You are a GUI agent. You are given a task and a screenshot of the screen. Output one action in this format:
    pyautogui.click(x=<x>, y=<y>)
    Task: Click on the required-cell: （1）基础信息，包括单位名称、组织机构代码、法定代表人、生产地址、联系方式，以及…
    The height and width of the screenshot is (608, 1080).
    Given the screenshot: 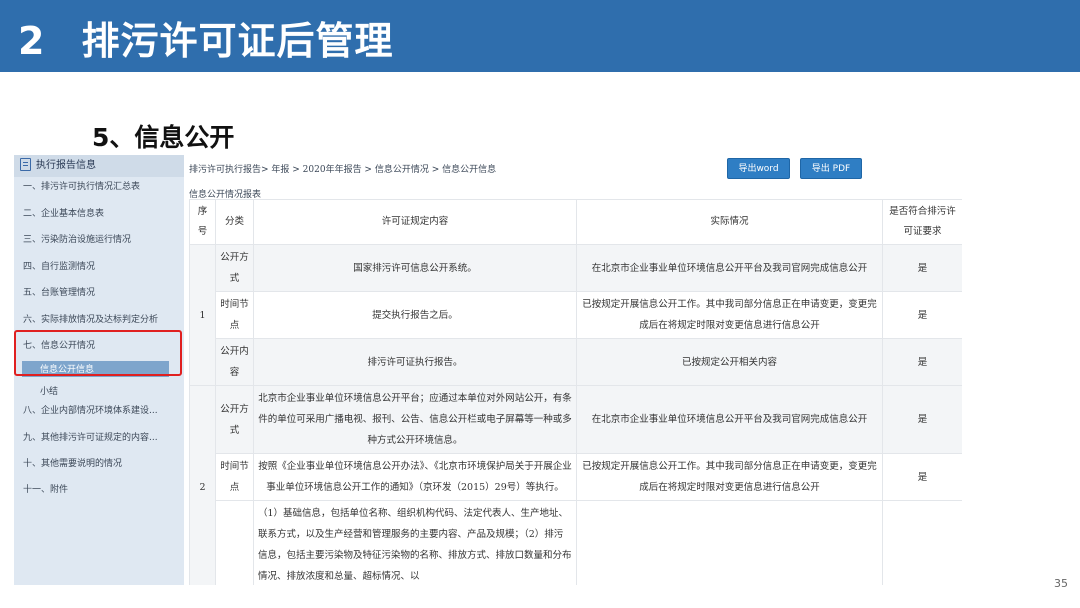 What is the action you would take?
    pyautogui.click(x=415, y=542)
    